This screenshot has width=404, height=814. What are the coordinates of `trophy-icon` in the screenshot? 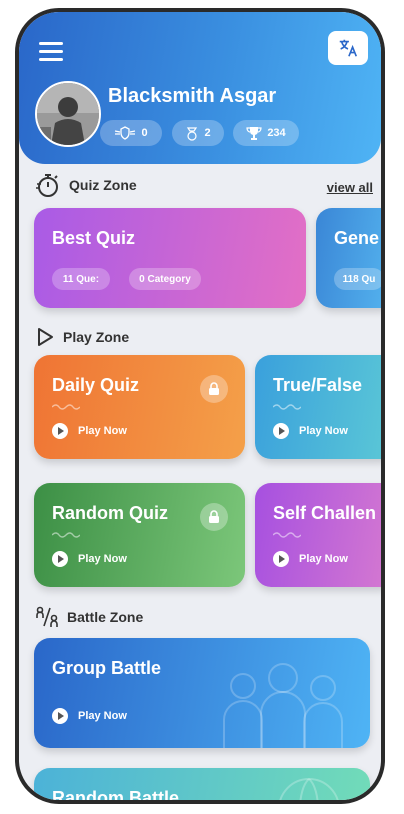 It's located at (254, 133).